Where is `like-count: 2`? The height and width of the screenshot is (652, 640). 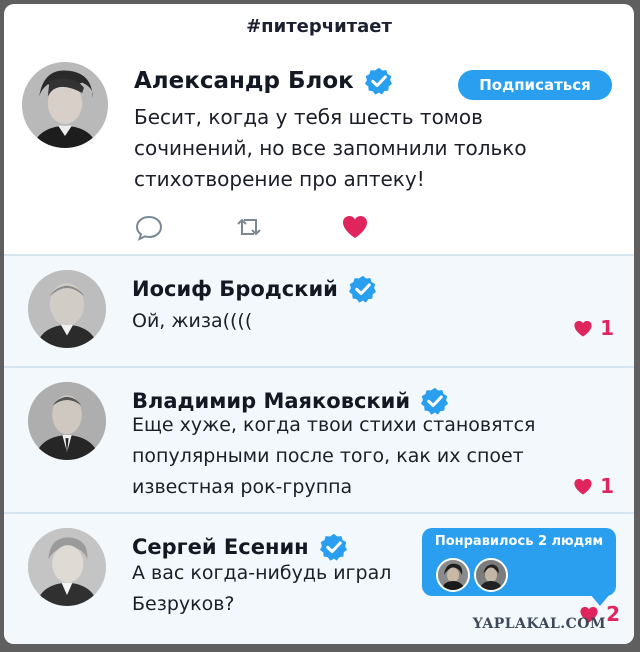
like-count: 2 is located at coordinates (613, 614).